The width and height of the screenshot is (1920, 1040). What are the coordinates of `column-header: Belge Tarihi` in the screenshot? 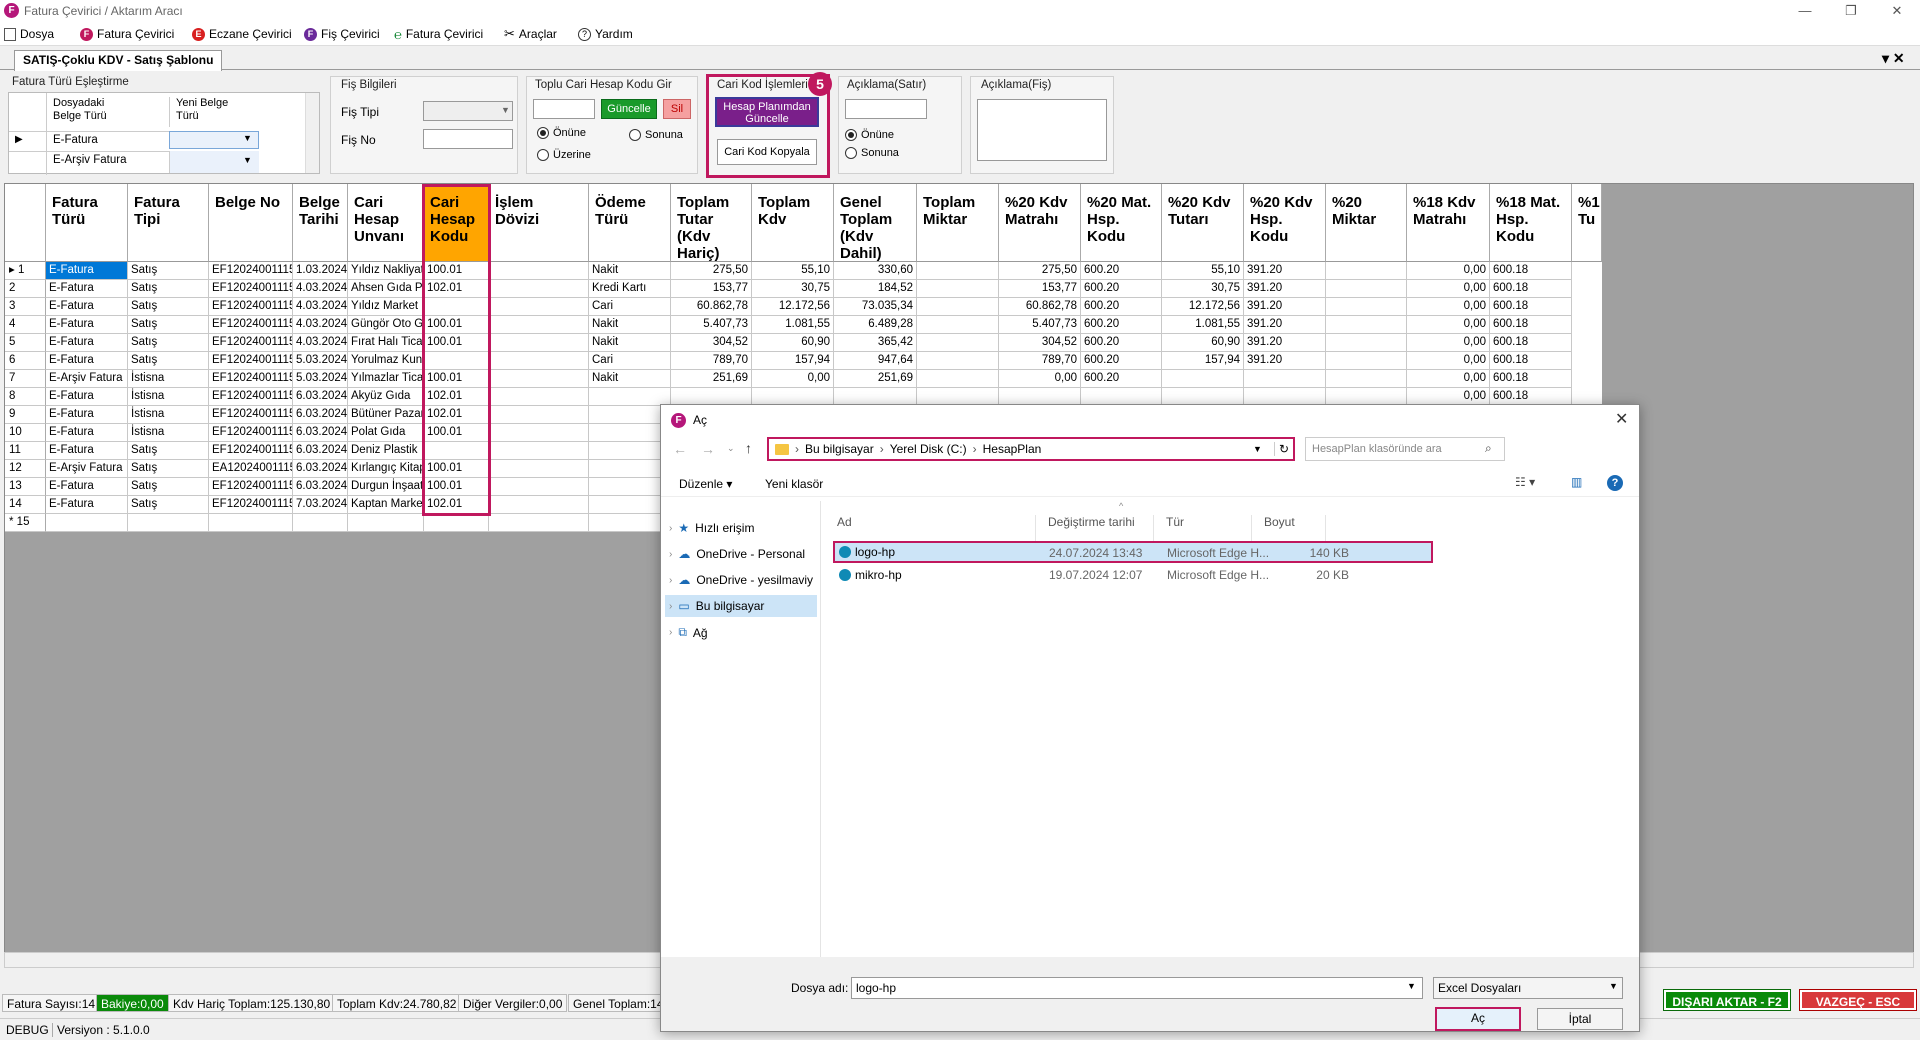 It's located at (320, 223).